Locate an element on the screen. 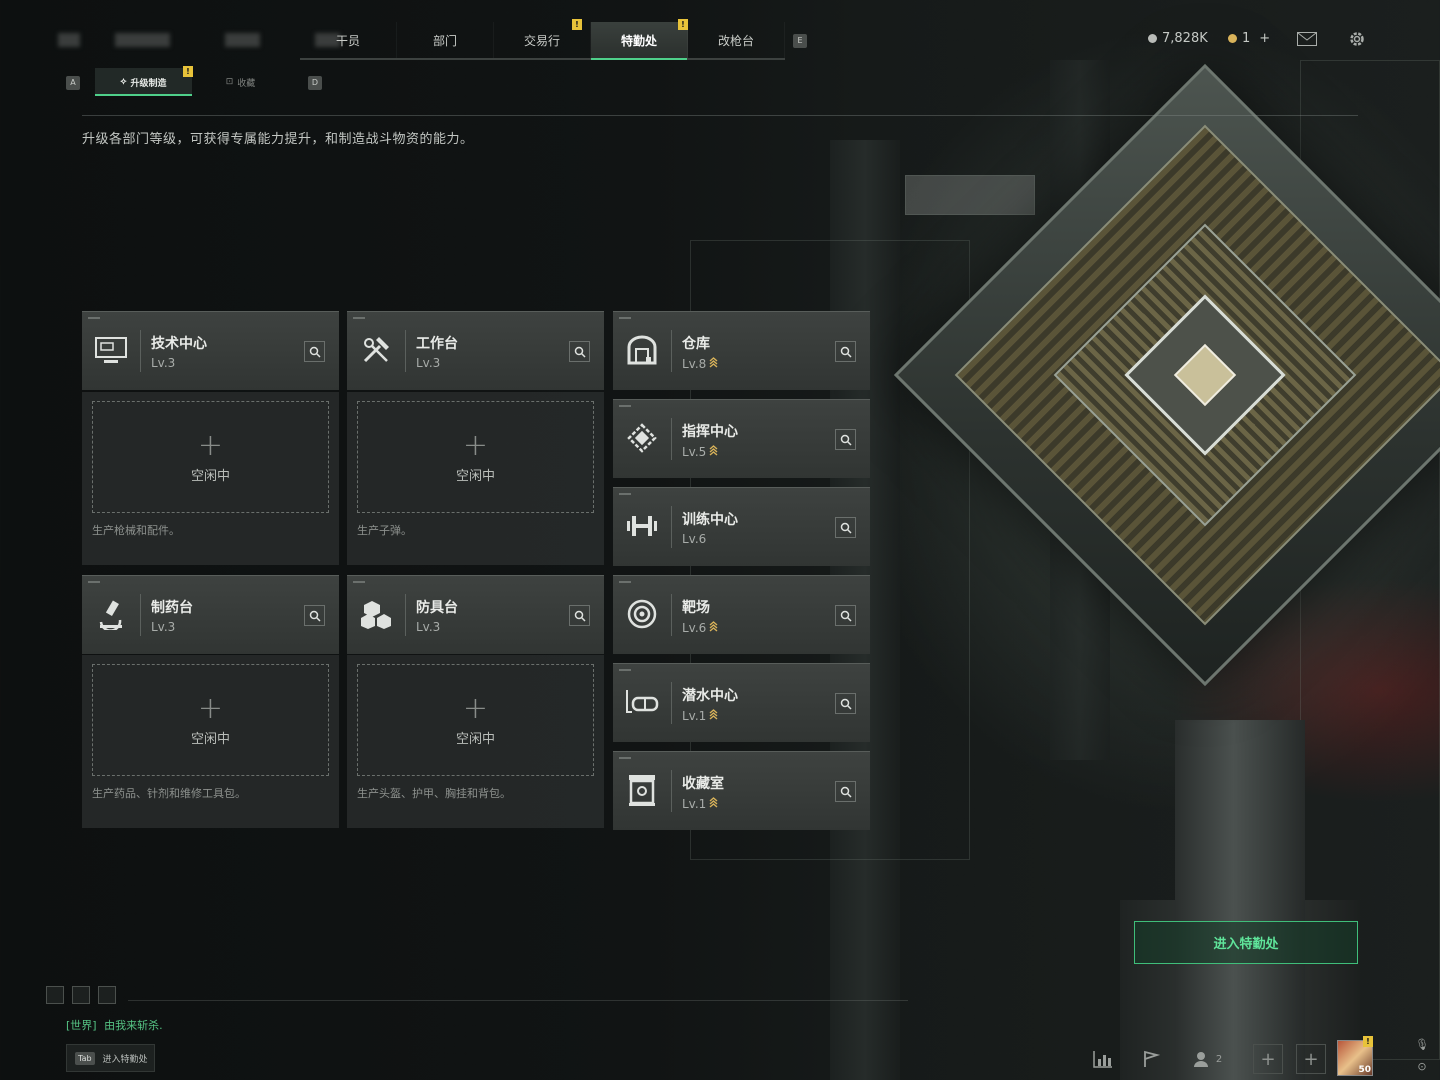 This screenshot has width=1440, height=1080. stats-chart-icon is located at coordinates (1103, 1059).